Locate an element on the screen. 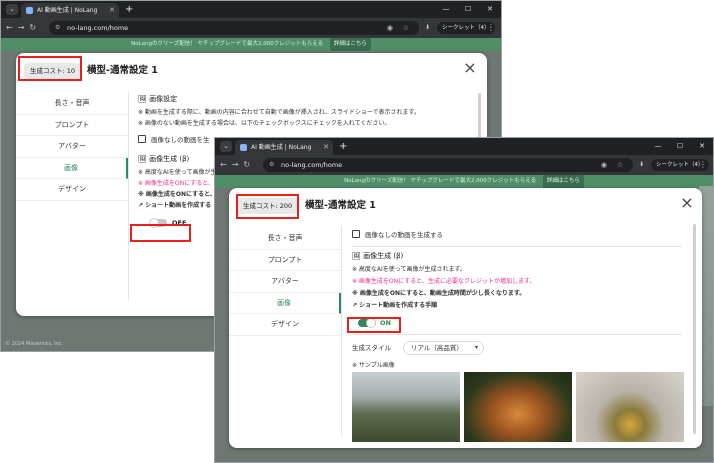 The width and height of the screenshot is (714, 463). image-gen-note-2: ※ 画像生成をONにすると、生成に必要なクレジットが増加します。 is located at coordinates (444, 281).